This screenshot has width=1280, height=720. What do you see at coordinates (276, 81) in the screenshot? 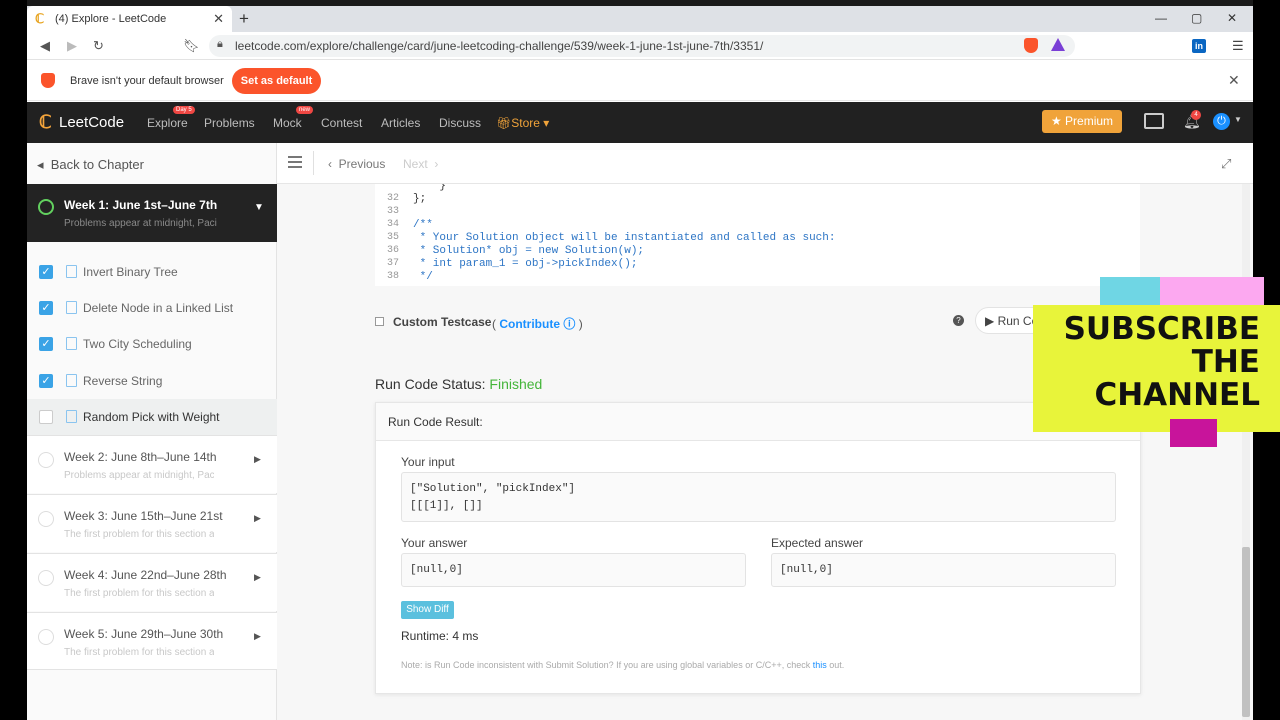
I see `set-default-button: Set as default` at bounding box center [276, 81].